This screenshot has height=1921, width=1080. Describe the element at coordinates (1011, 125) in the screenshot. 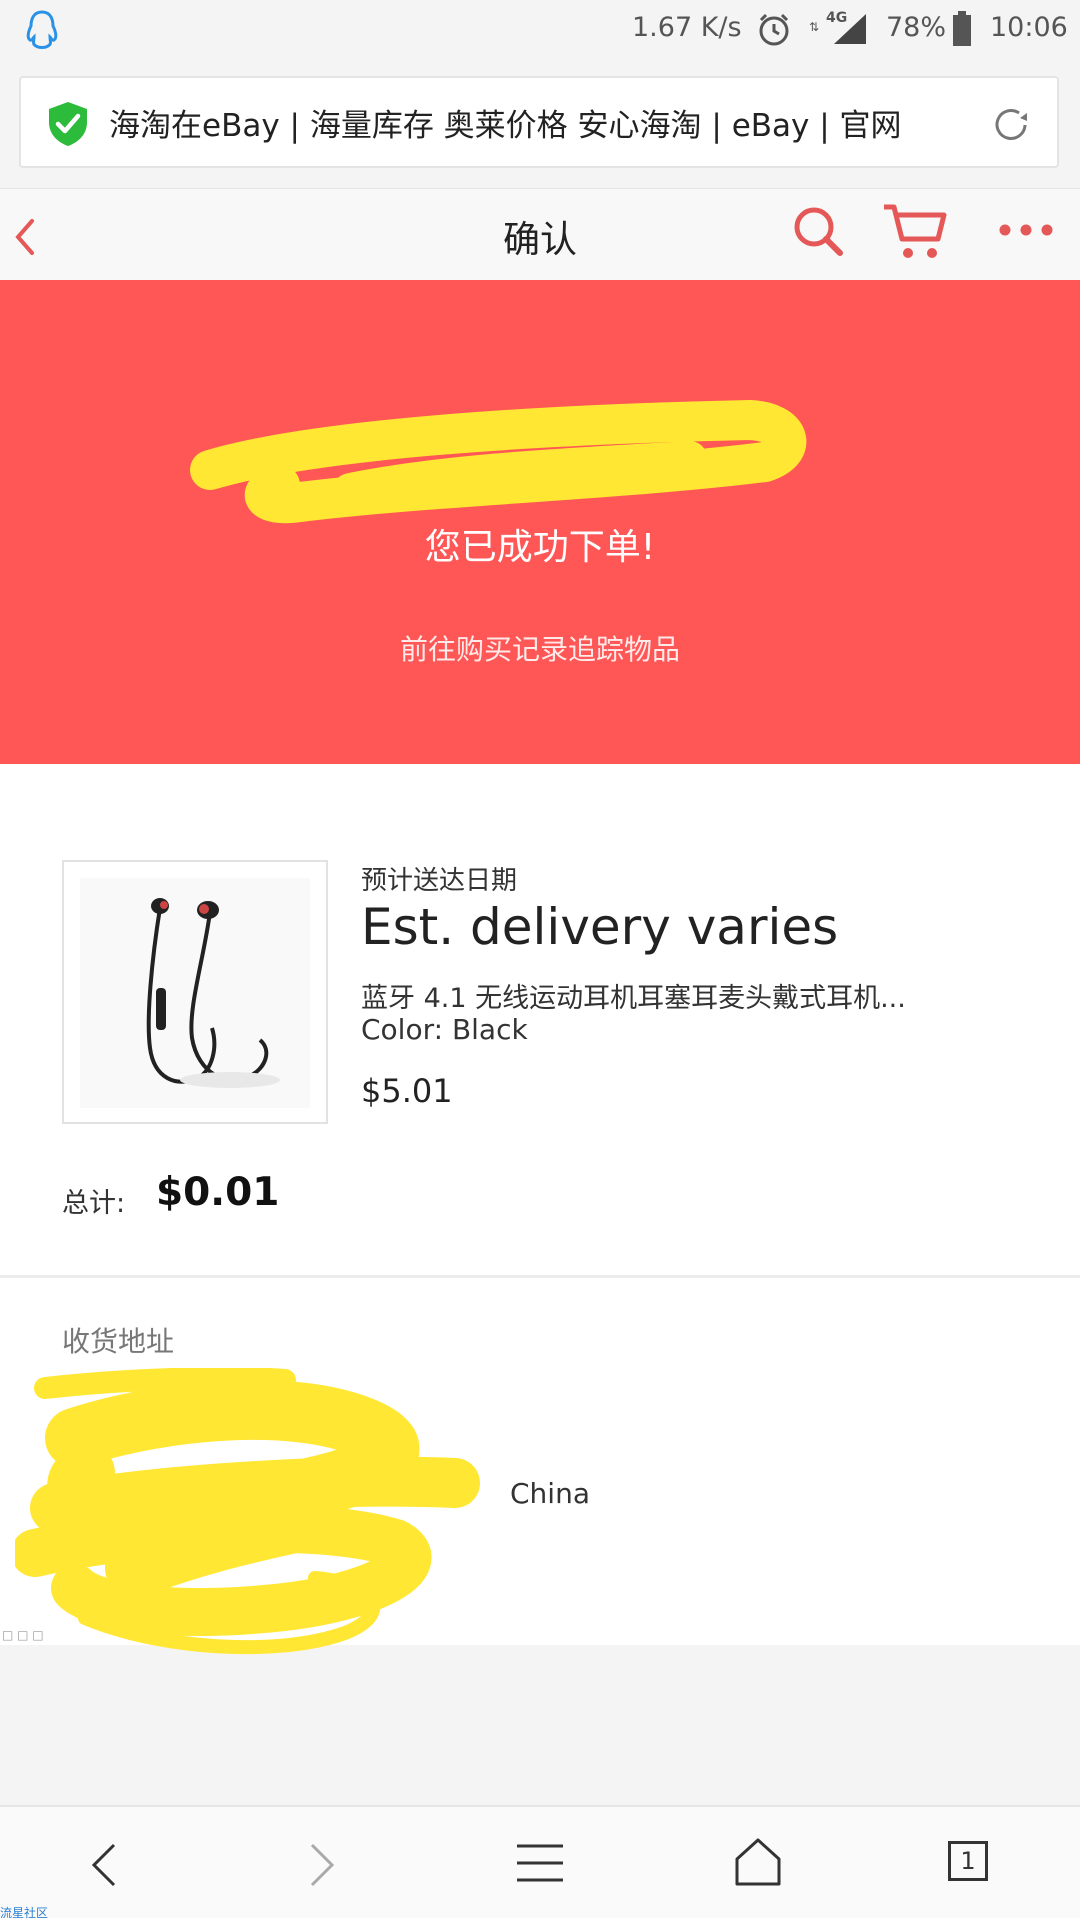

I see `reload-icon` at that location.